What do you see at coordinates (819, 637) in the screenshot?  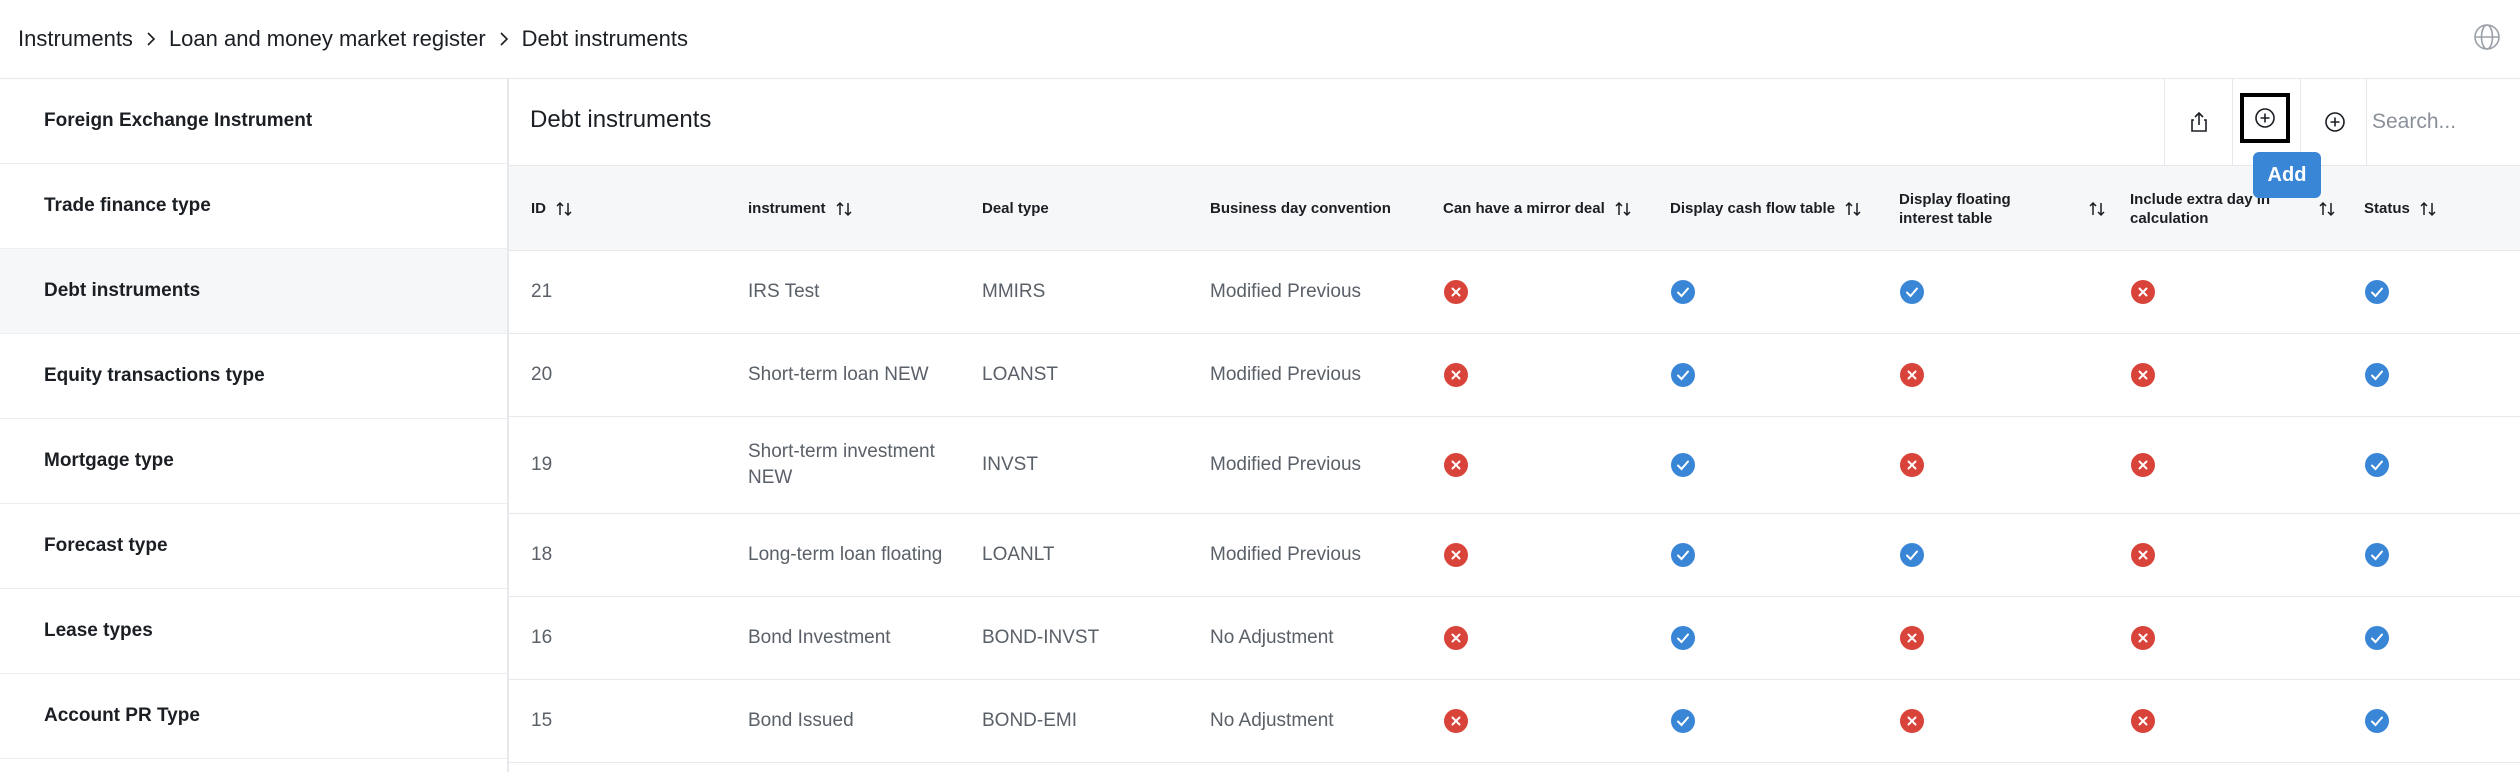 I see `cell-instrument: Bond Investment` at bounding box center [819, 637].